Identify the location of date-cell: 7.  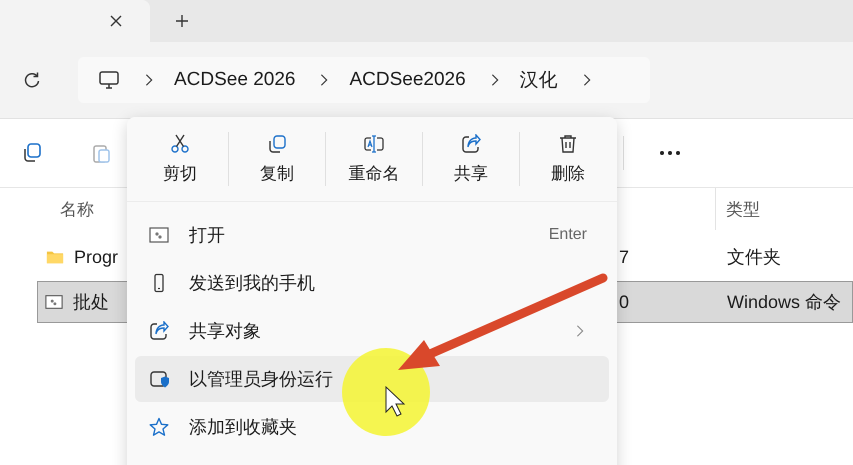
(624, 257).